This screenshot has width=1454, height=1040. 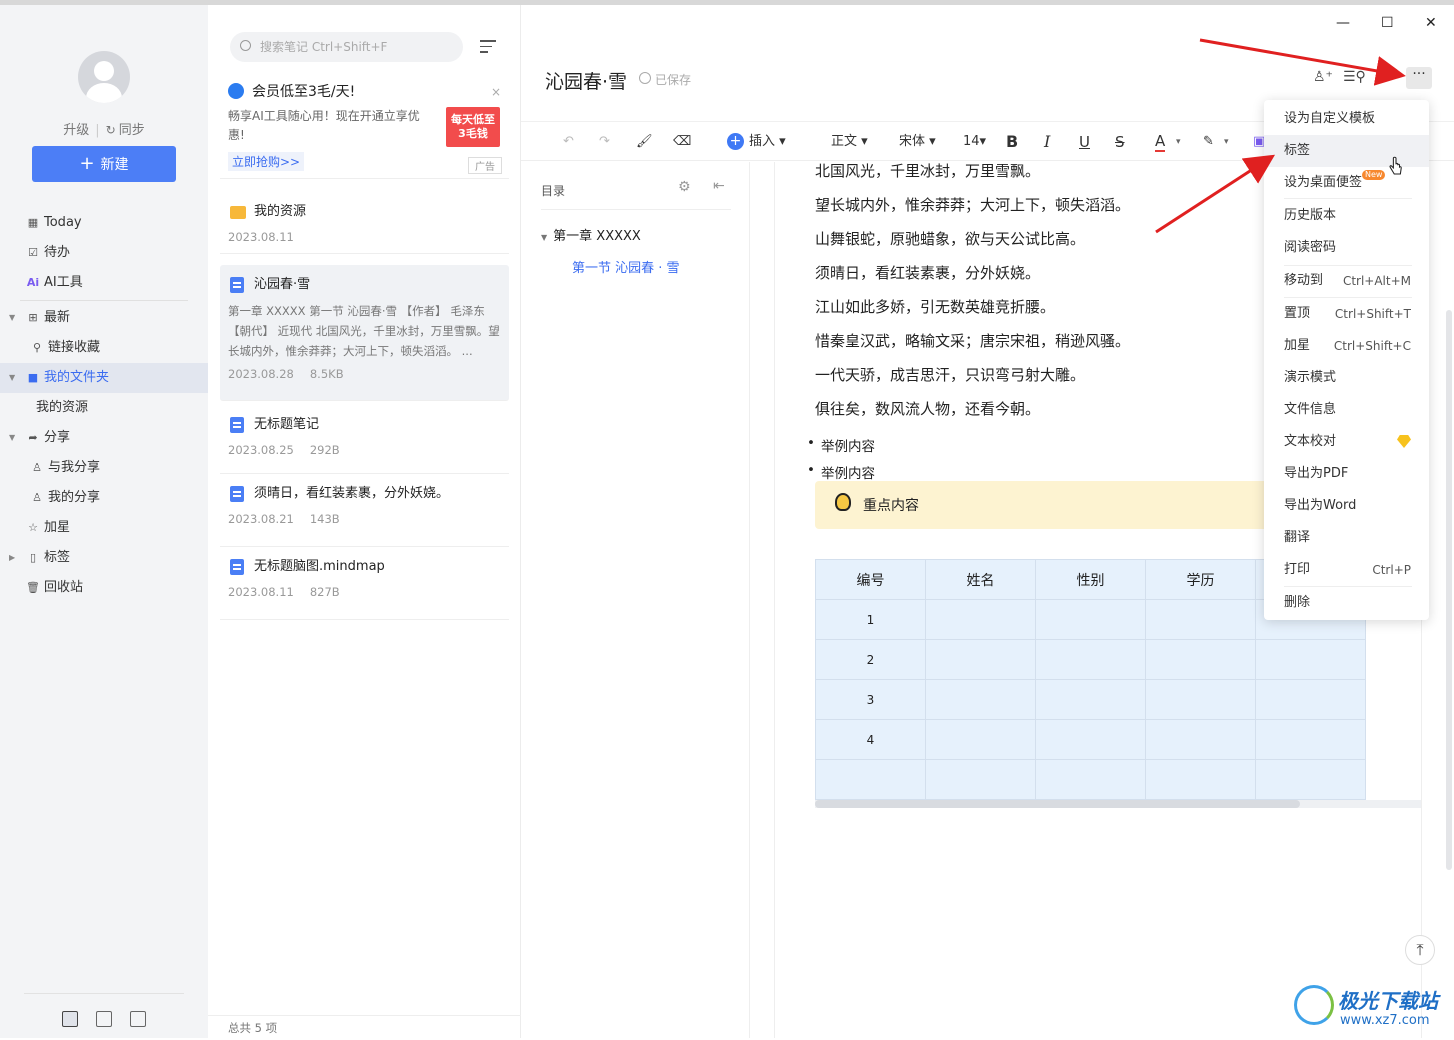 What do you see at coordinates (488, 47) in the screenshot?
I see `sort-icon` at bounding box center [488, 47].